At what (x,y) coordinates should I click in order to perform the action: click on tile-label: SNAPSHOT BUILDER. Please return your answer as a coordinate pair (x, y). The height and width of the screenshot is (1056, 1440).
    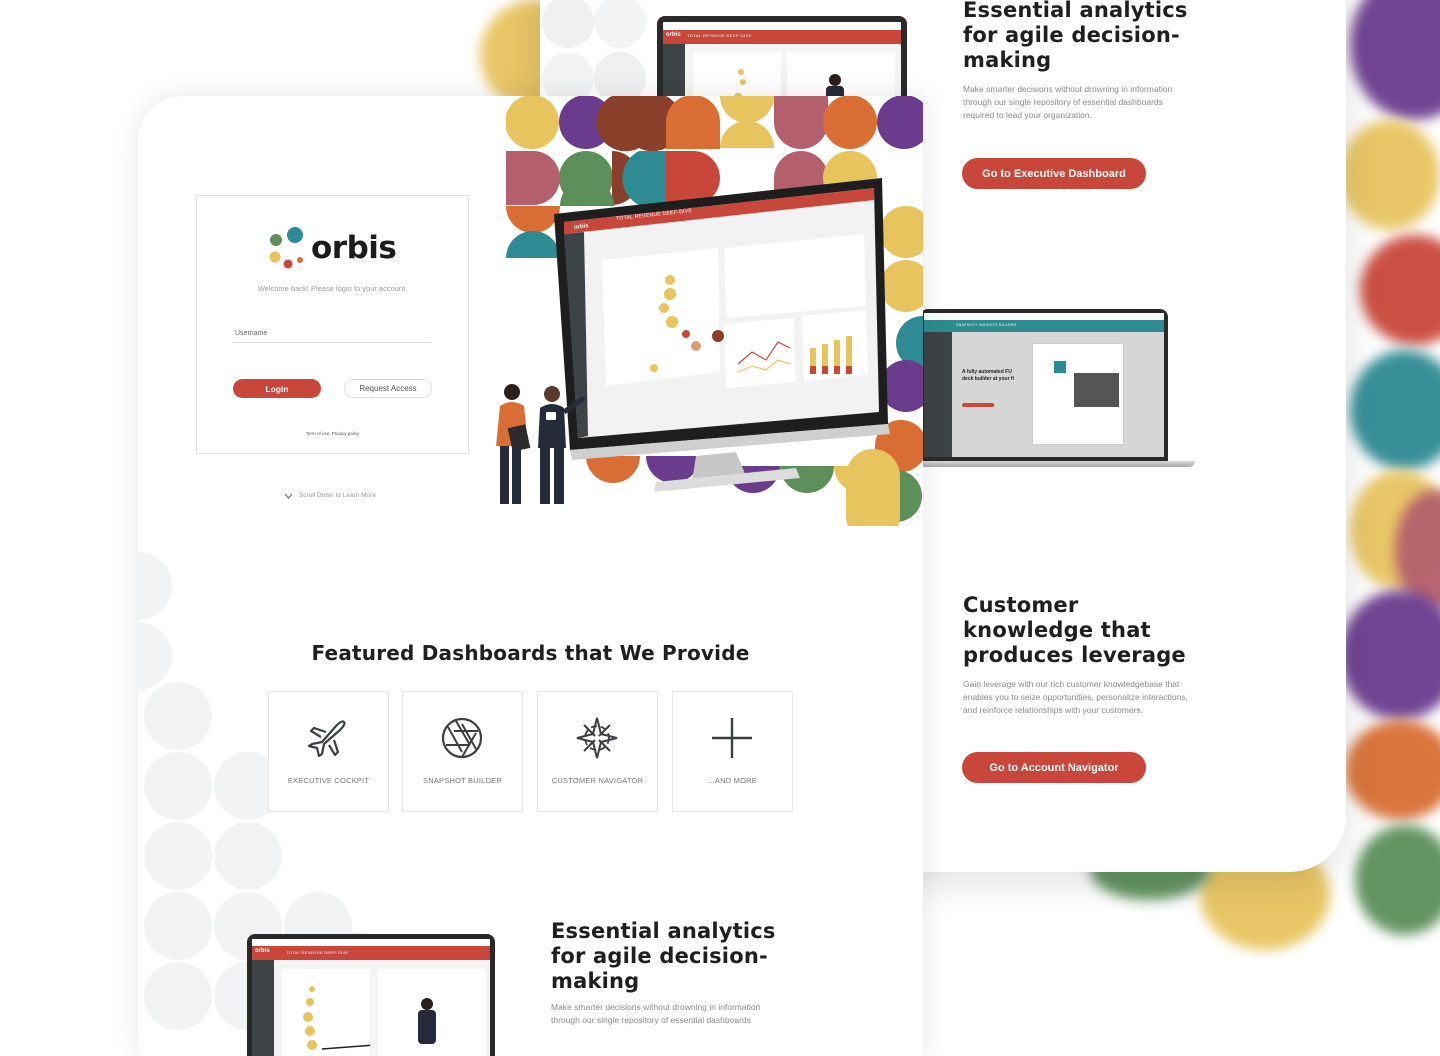
    Looking at the image, I should click on (462, 780).